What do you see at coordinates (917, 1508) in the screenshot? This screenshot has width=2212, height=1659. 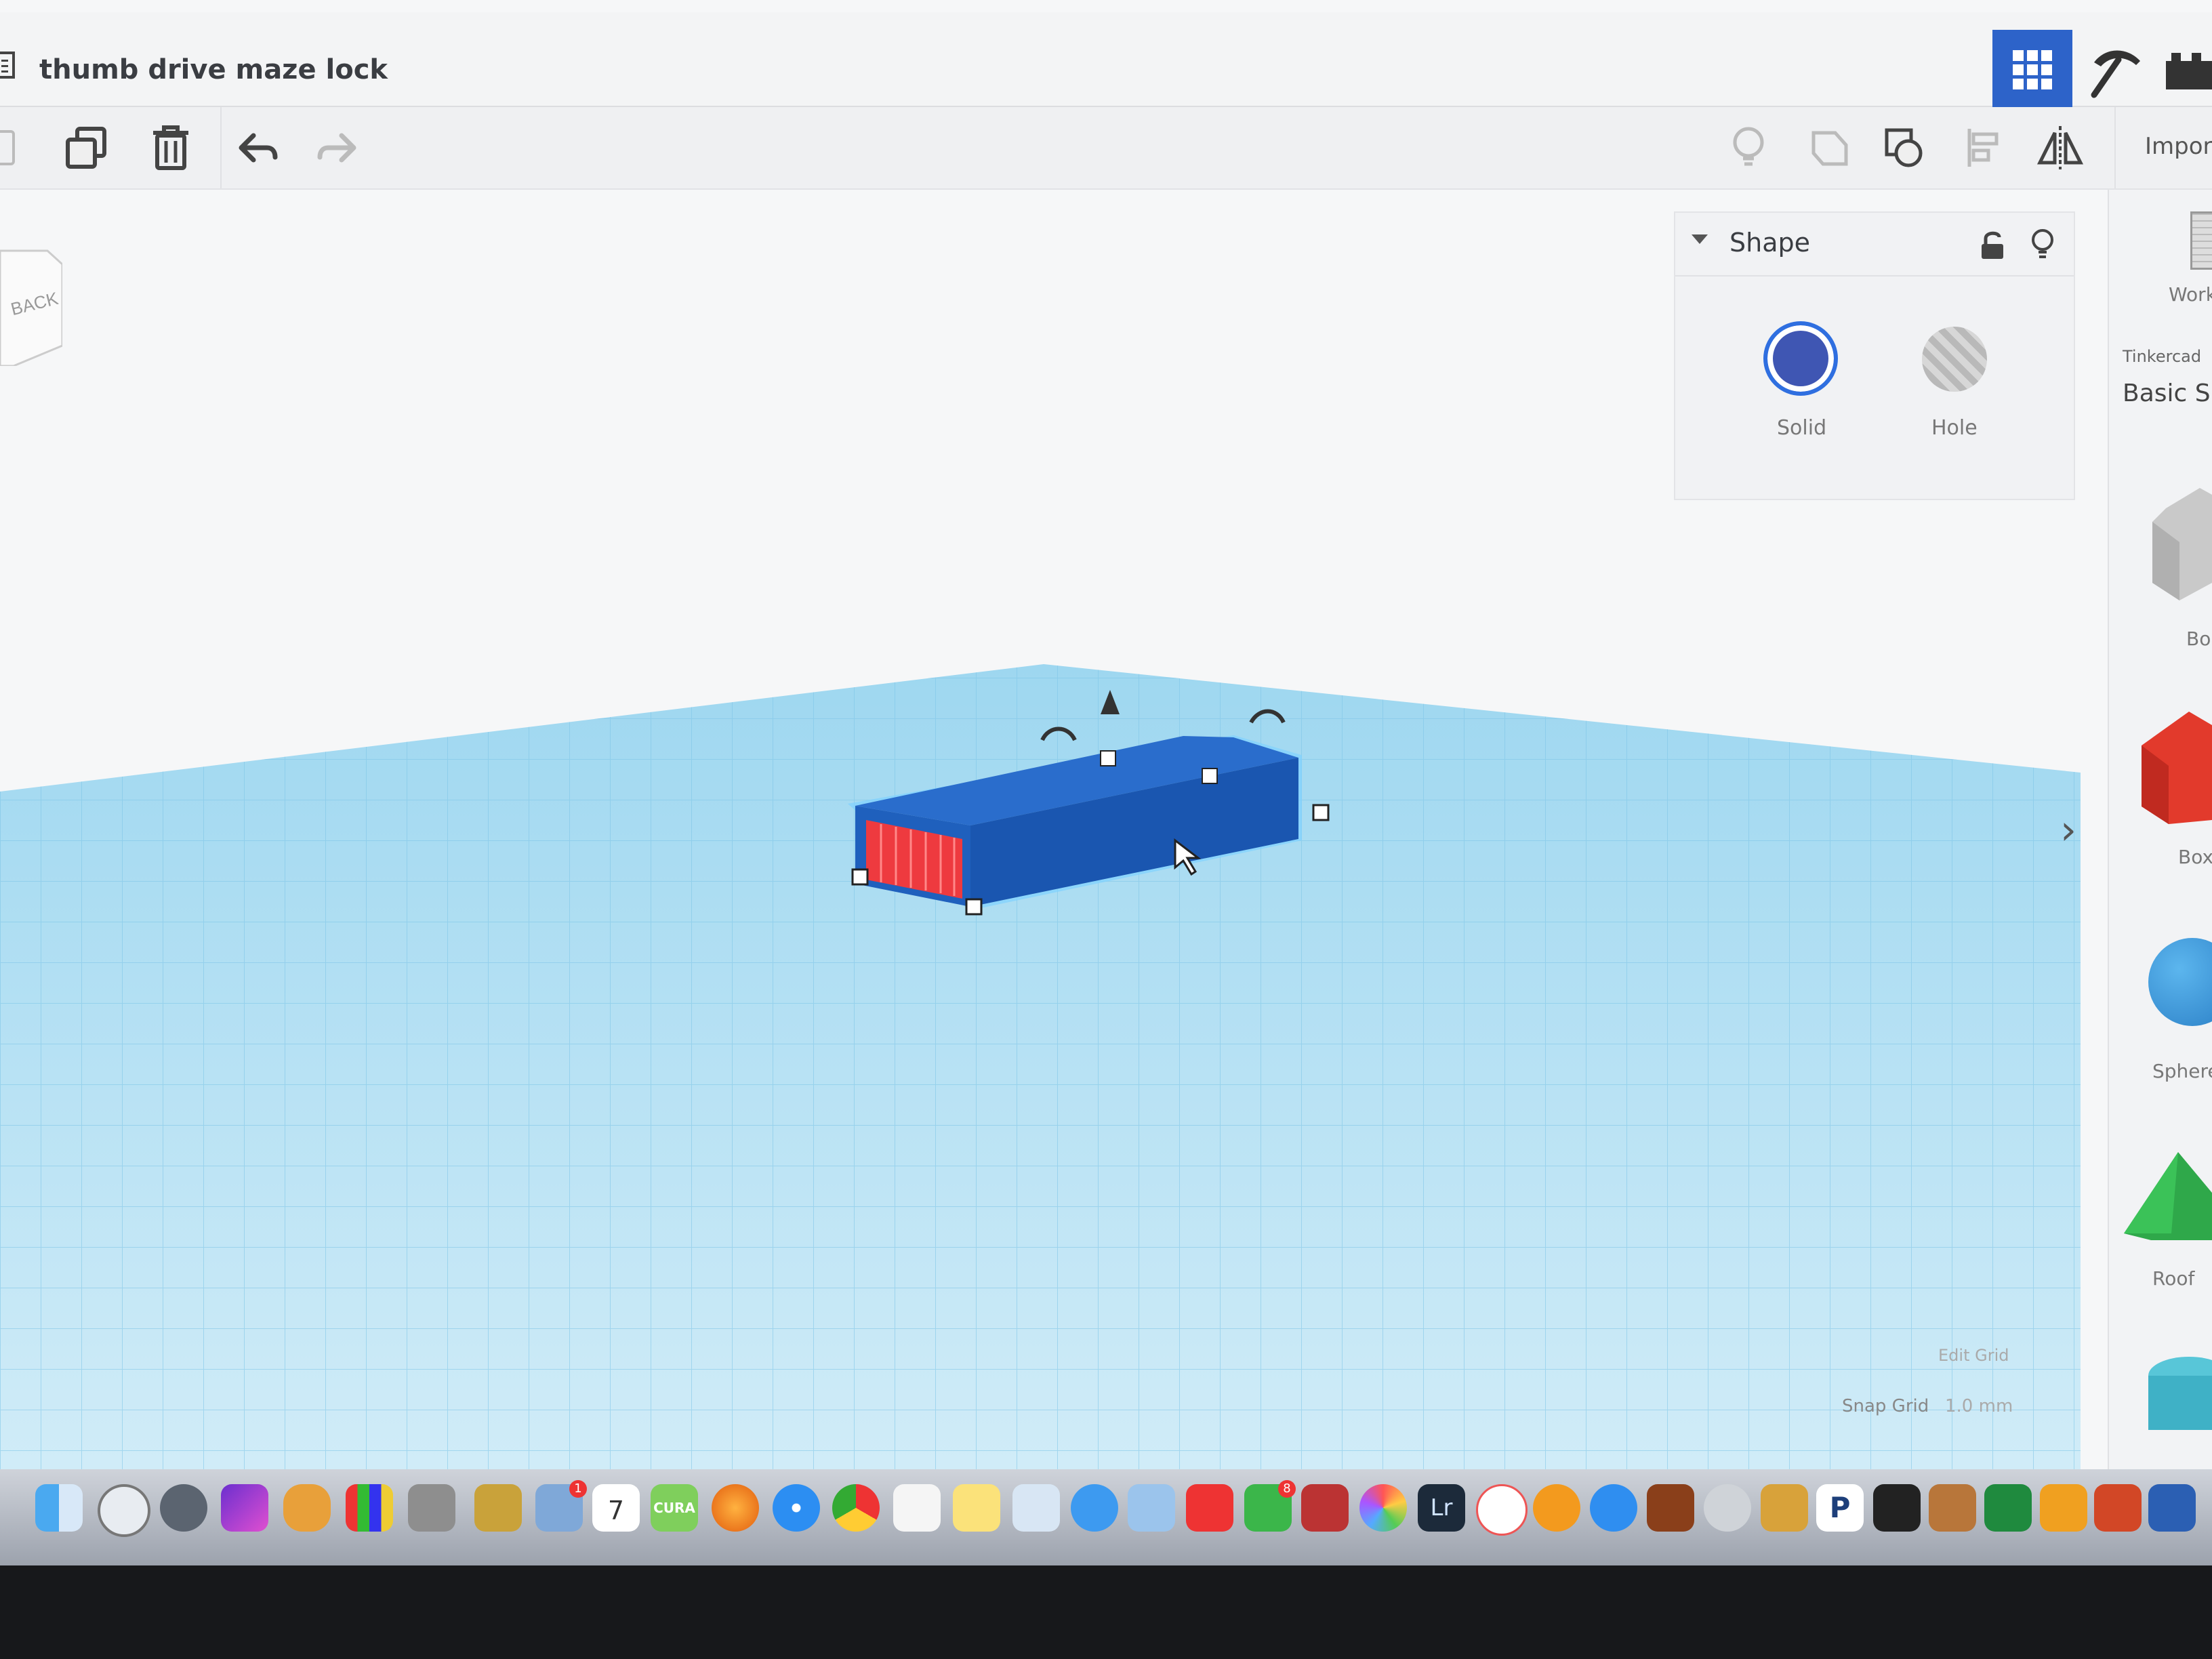 I see `textedit-icon` at bounding box center [917, 1508].